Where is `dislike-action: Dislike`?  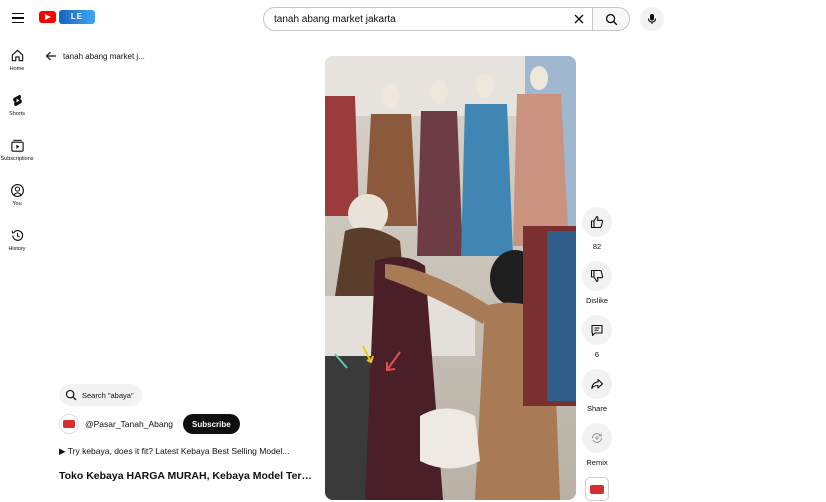
dislike-action: Dislike is located at coordinates (597, 283).